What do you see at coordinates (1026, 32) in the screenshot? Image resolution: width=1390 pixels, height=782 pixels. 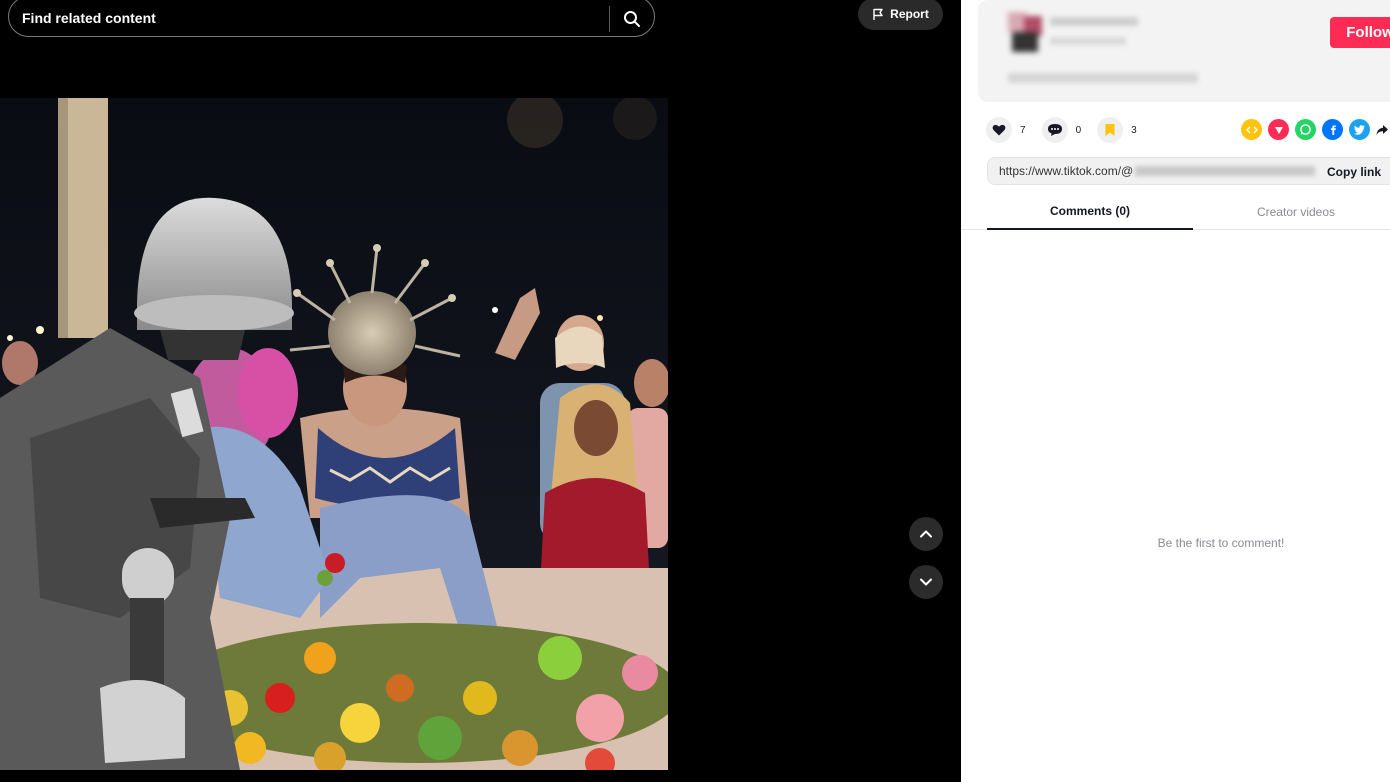 I see `avatar` at bounding box center [1026, 32].